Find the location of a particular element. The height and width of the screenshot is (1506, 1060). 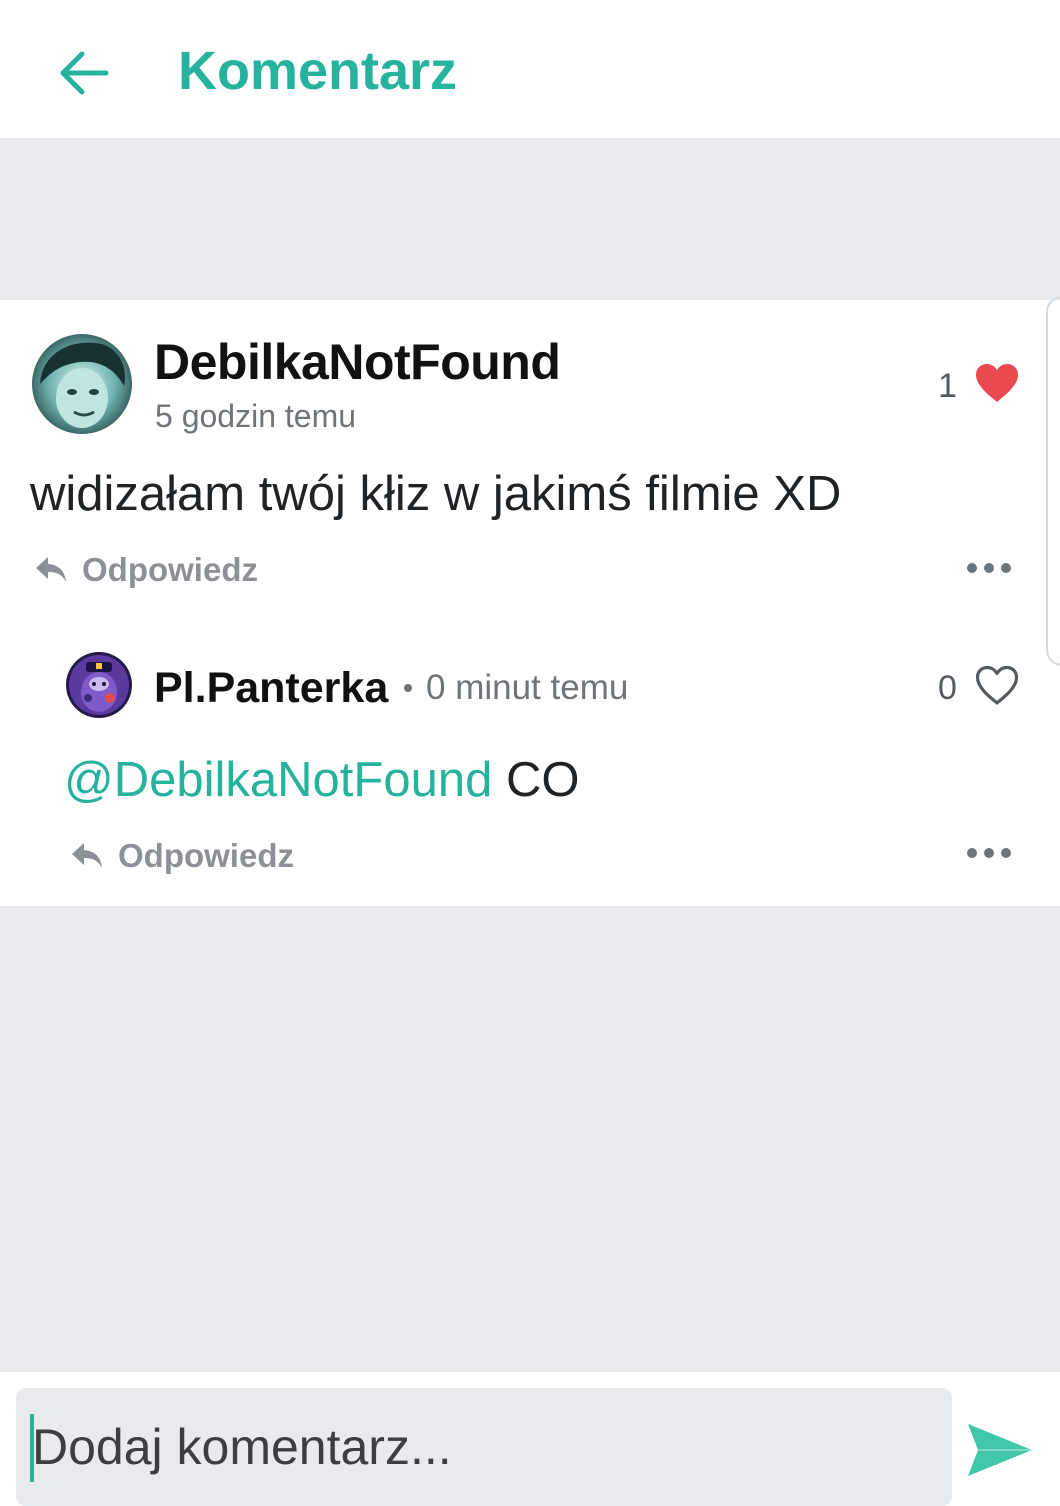

comment-text: widizałam twój kłiz w jakimś filmie XD is located at coordinates (436, 494).